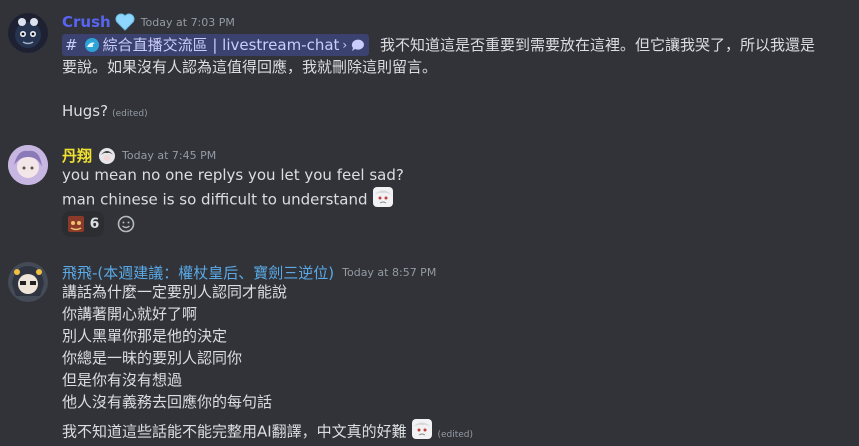 The image size is (859, 446). What do you see at coordinates (122, 380) in the screenshot?
I see `message-line: 但是你有沒有想過` at bounding box center [122, 380].